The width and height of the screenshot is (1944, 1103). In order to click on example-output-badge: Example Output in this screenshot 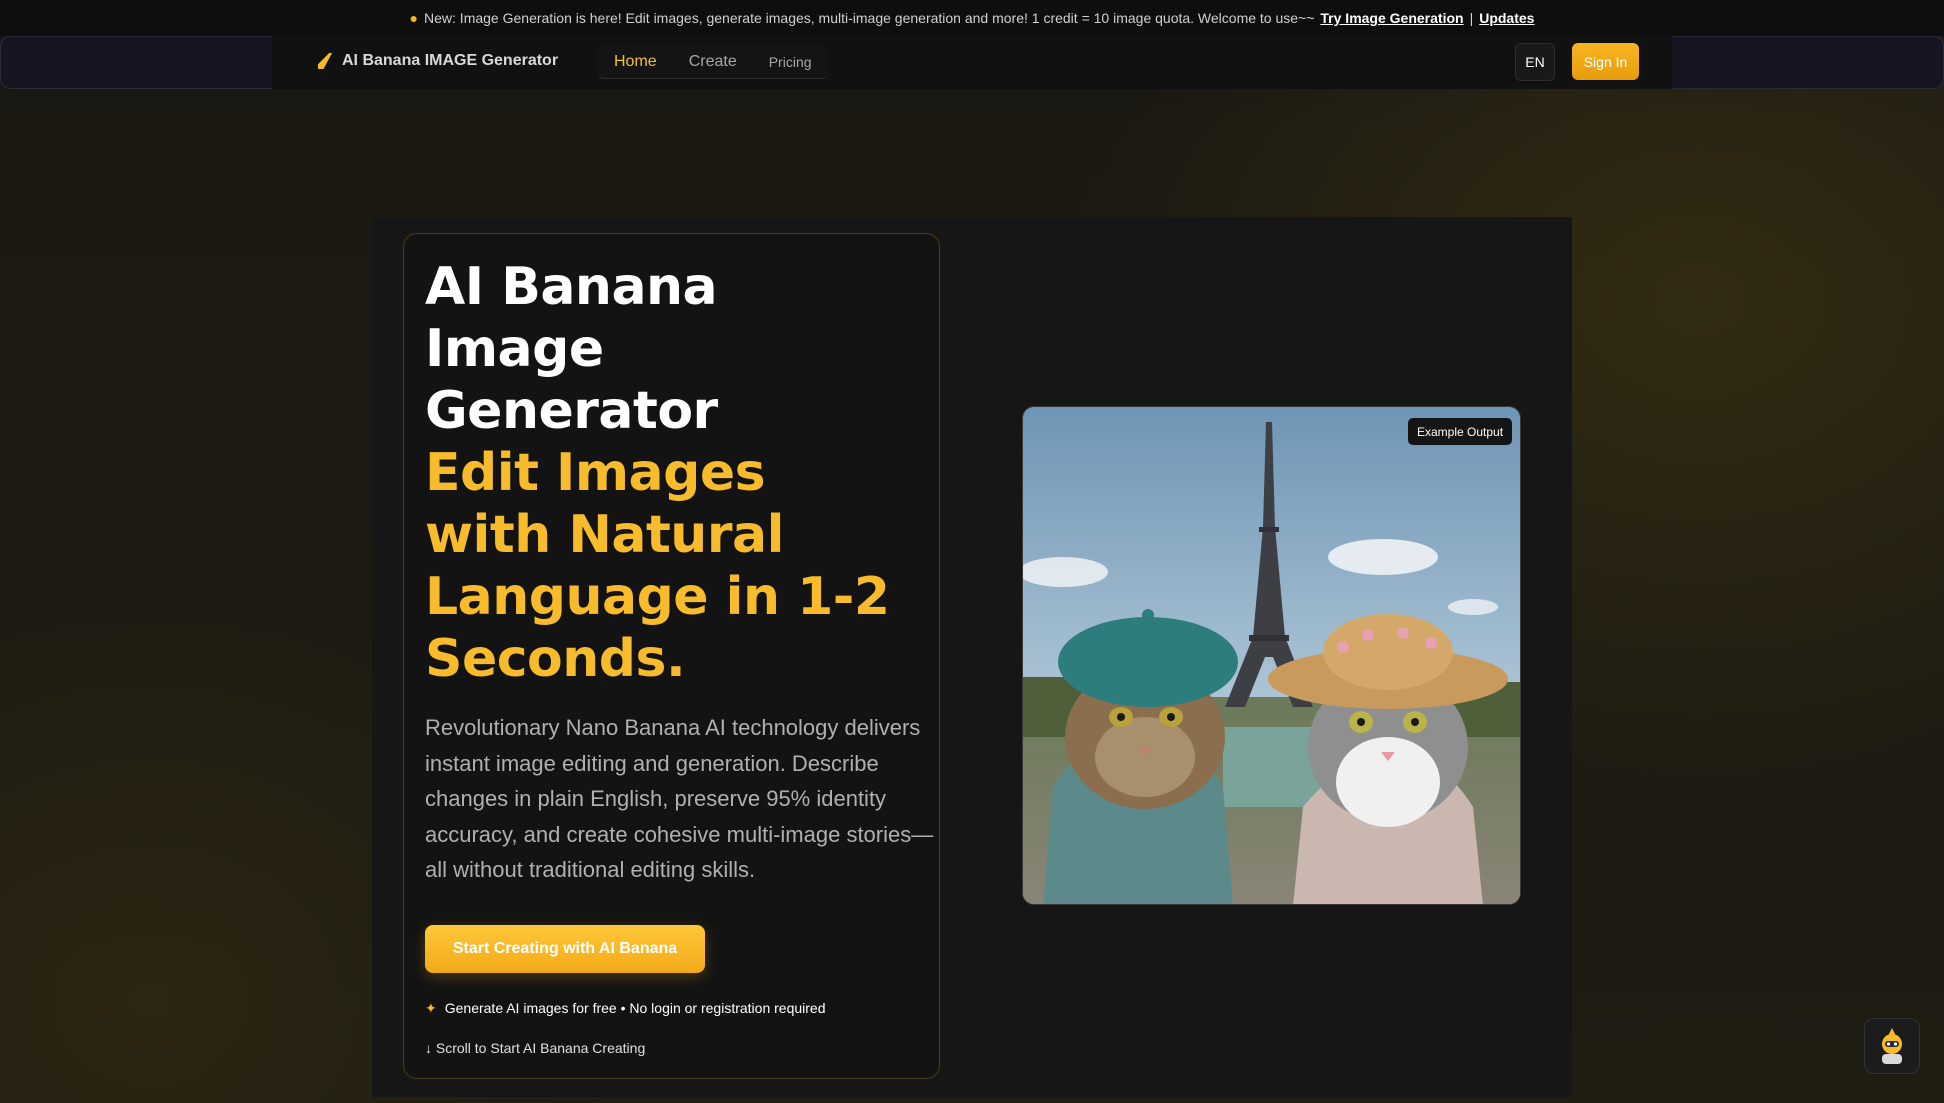, I will do `click(1460, 431)`.